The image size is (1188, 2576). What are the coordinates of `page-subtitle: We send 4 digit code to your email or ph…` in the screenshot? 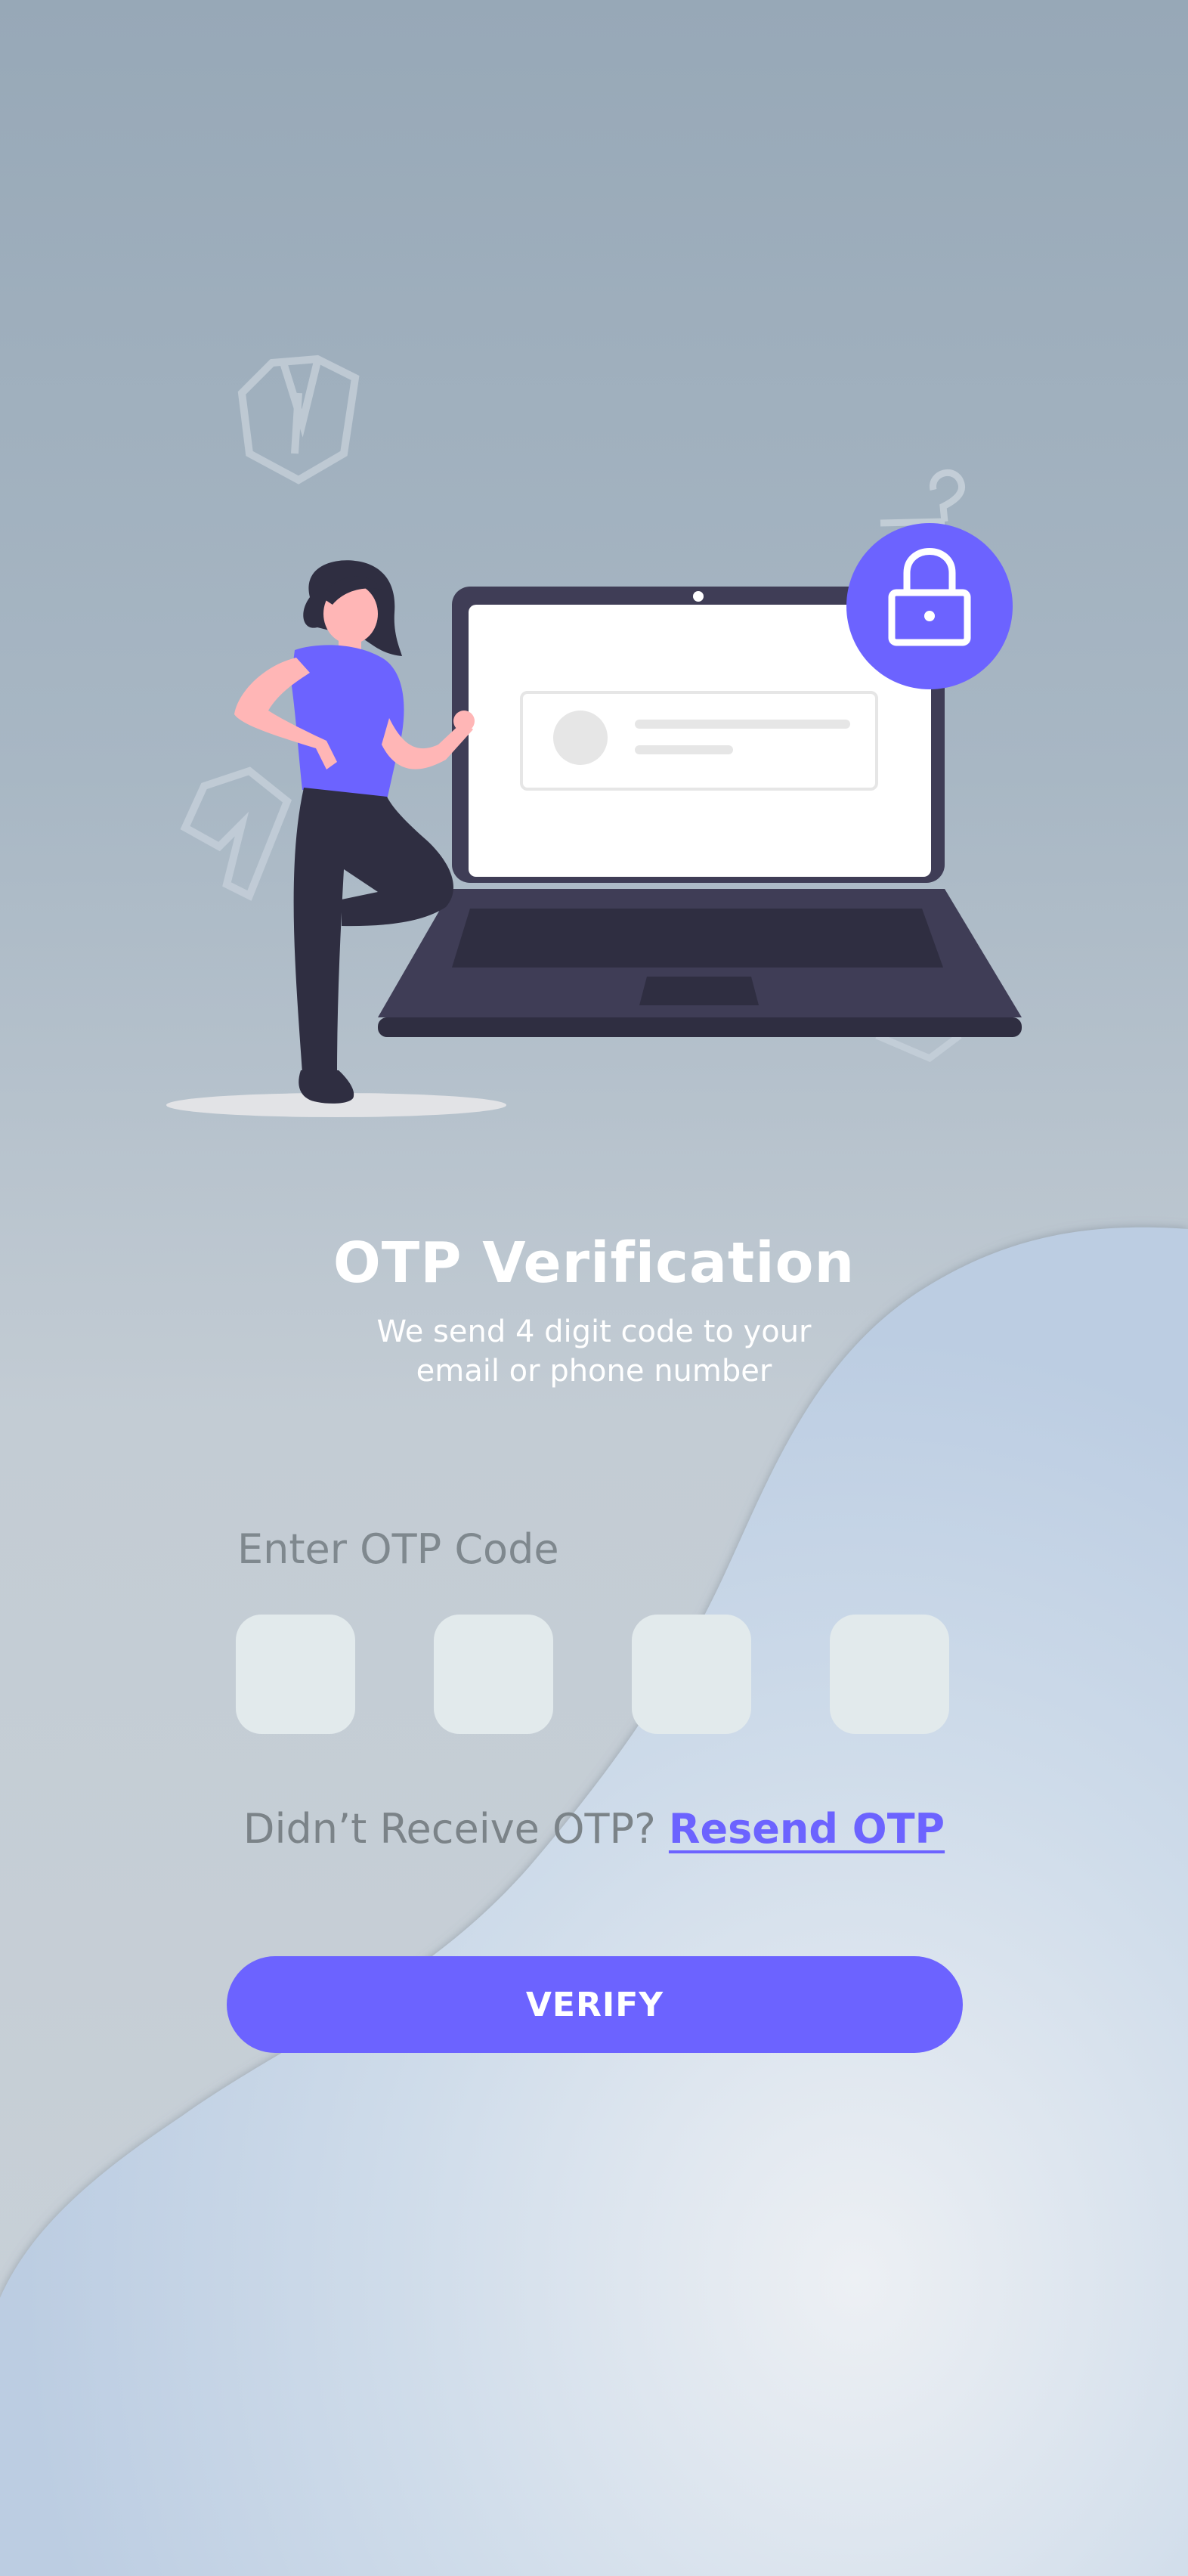 It's located at (594, 1351).